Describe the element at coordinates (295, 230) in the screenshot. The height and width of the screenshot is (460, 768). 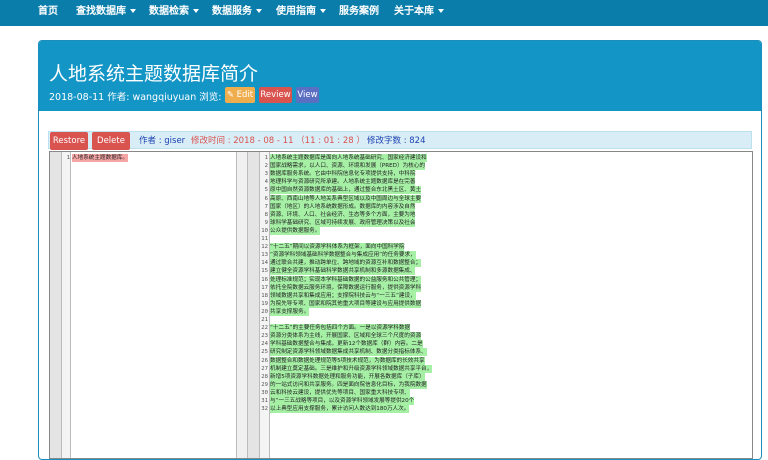
I see `diff-line: 公众提供数据服务。` at that location.